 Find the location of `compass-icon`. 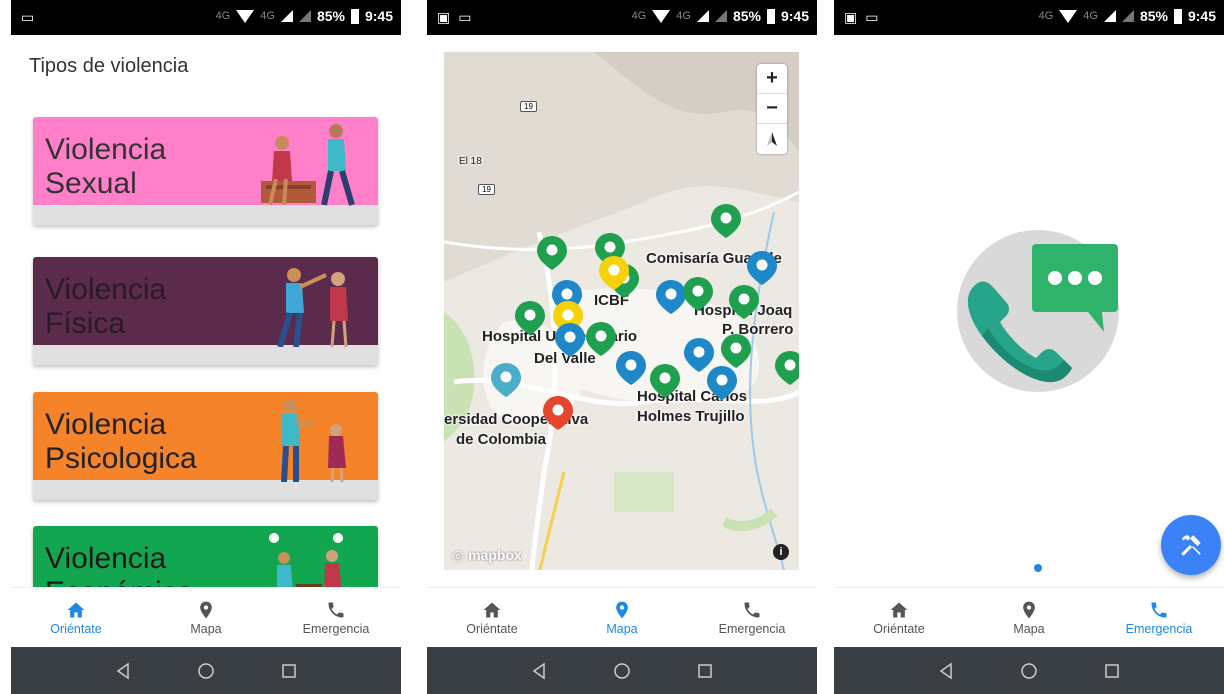

compass-icon is located at coordinates (772, 139).